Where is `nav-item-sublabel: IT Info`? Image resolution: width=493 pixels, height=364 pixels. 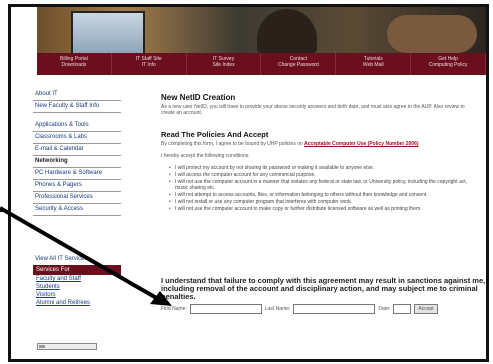 nav-item-sublabel: IT Info is located at coordinates (149, 65).